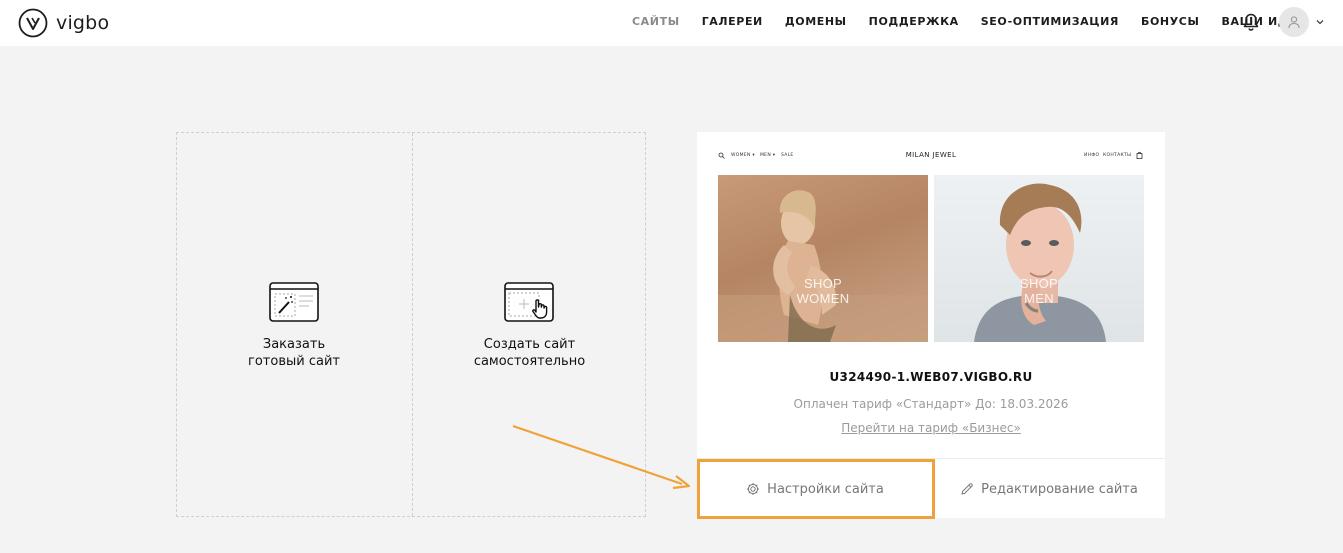  I want to click on nav-item-galleries: ГАЛЕРЕИ, so click(732, 21).